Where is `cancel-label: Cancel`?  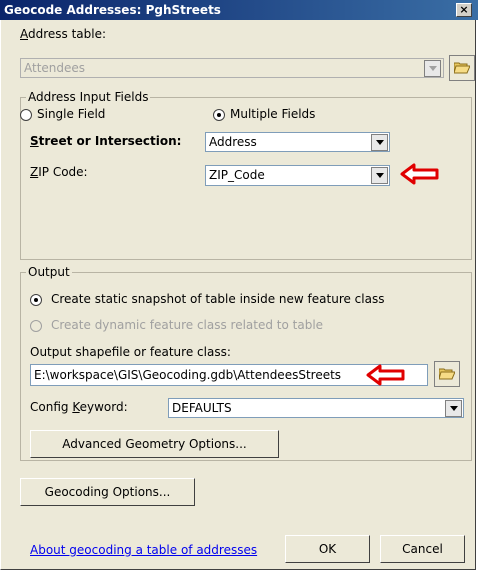 cancel-label: Cancel is located at coordinates (422, 549).